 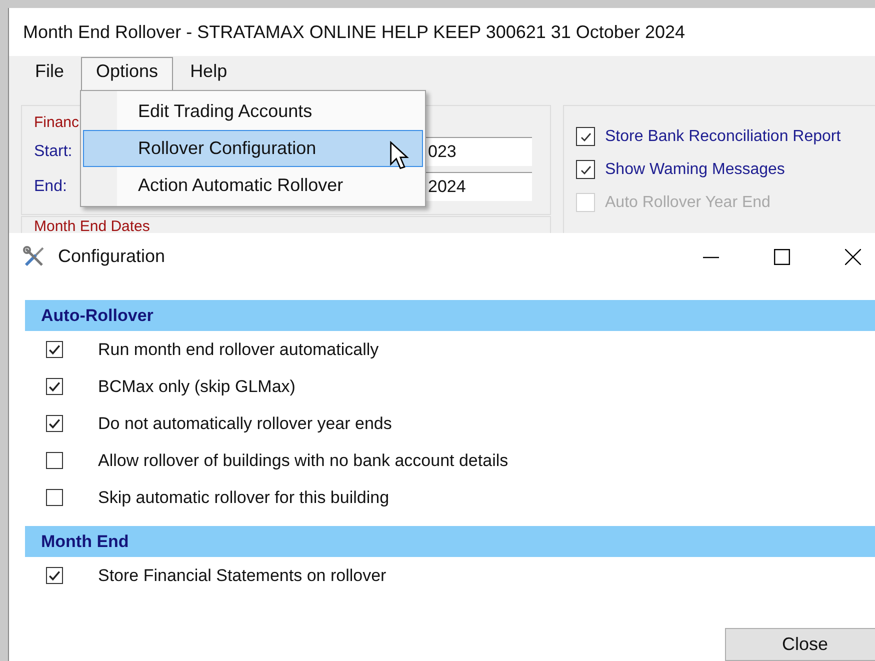 What do you see at coordinates (442, 32) in the screenshot?
I see `window-title: Month End Rollover - STRATAMAX ONLINE HELP KEEP 300621 31 October 2024` at bounding box center [442, 32].